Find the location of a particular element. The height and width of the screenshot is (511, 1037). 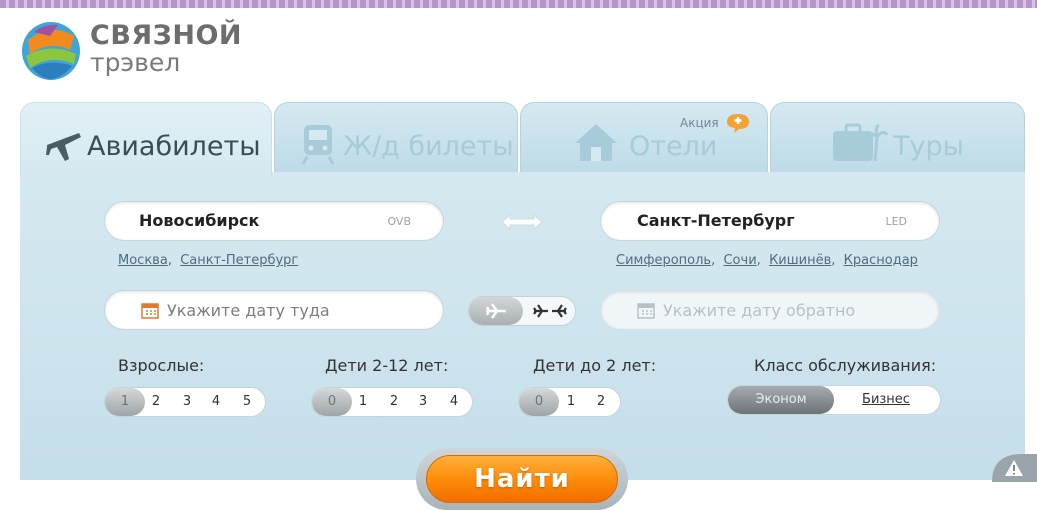

tab-avia: Авиабилеты is located at coordinates (146, 139).